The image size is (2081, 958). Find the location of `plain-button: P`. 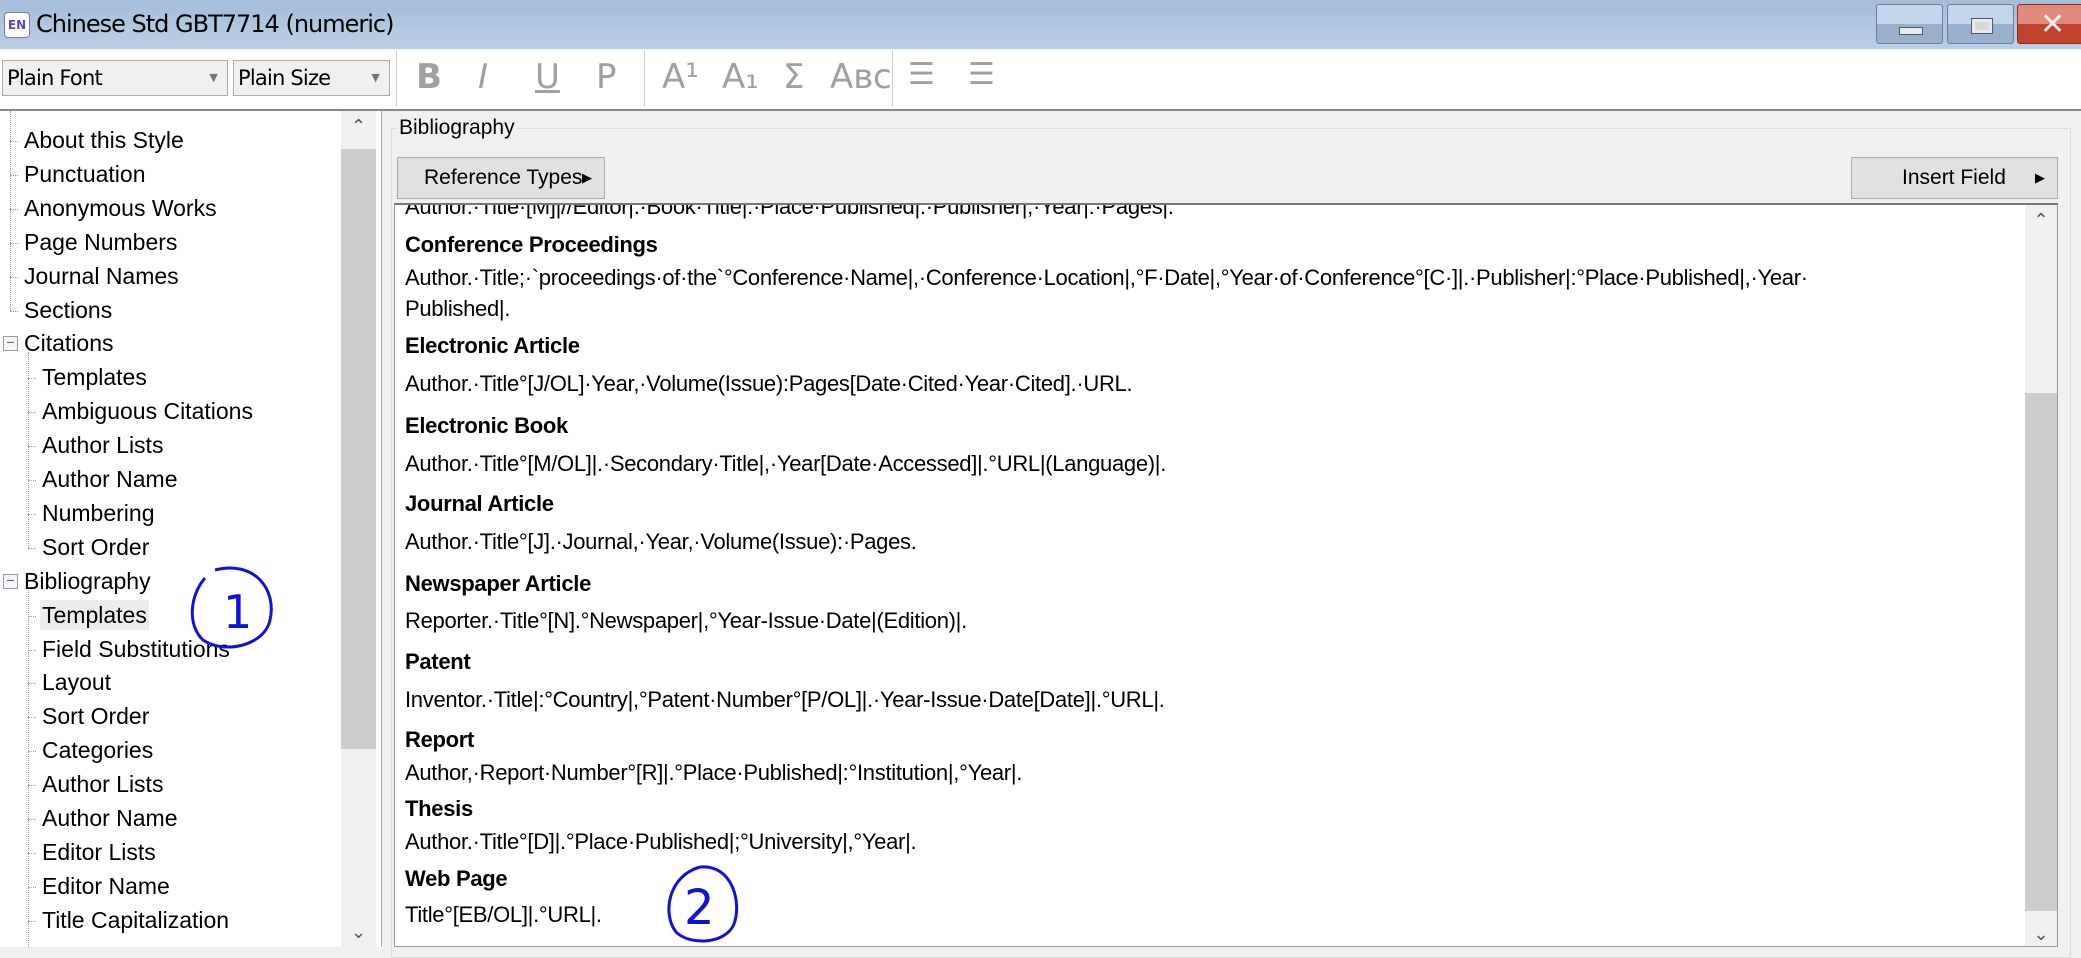

plain-button: P is located at coordinates (606, 77).